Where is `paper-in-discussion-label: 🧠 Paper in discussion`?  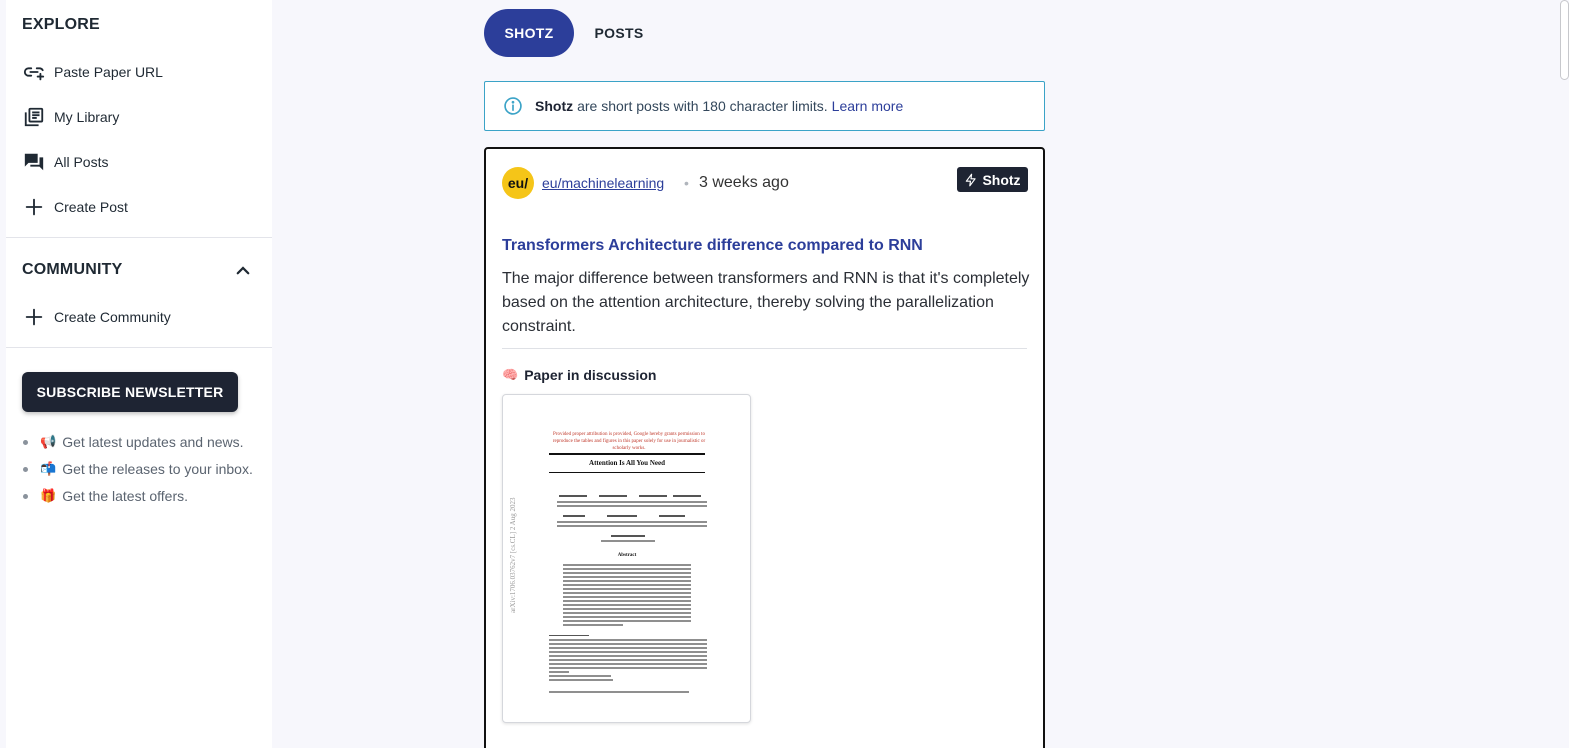
paper-in-discussion-label: 🧠 Paper in discussion is located at coordinates (579, 375).